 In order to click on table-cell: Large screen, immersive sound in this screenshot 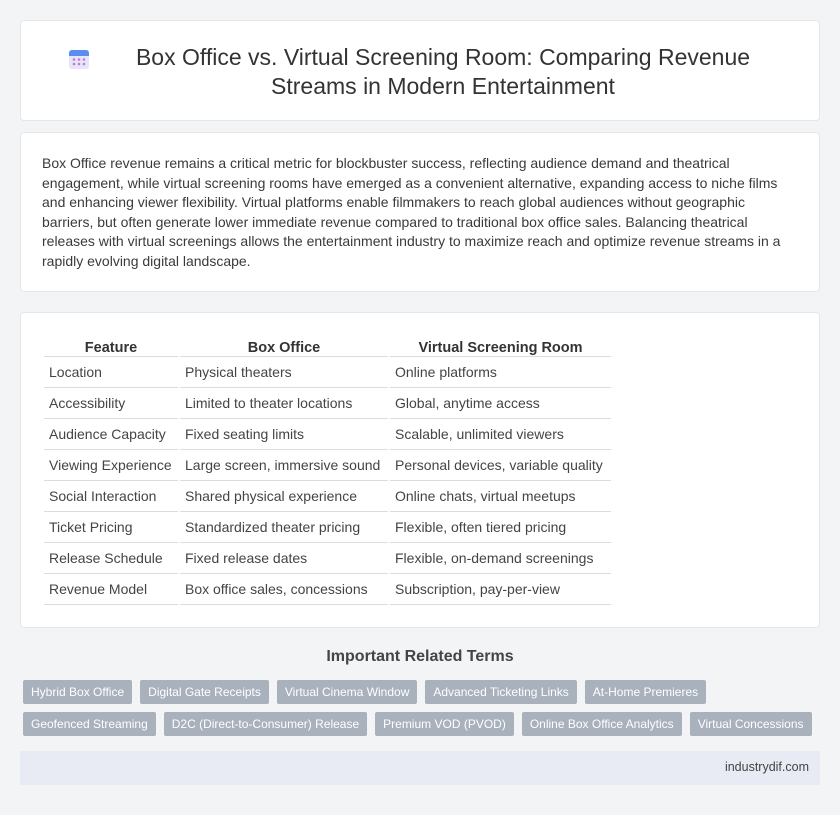, I will do `click(284, 465)`.